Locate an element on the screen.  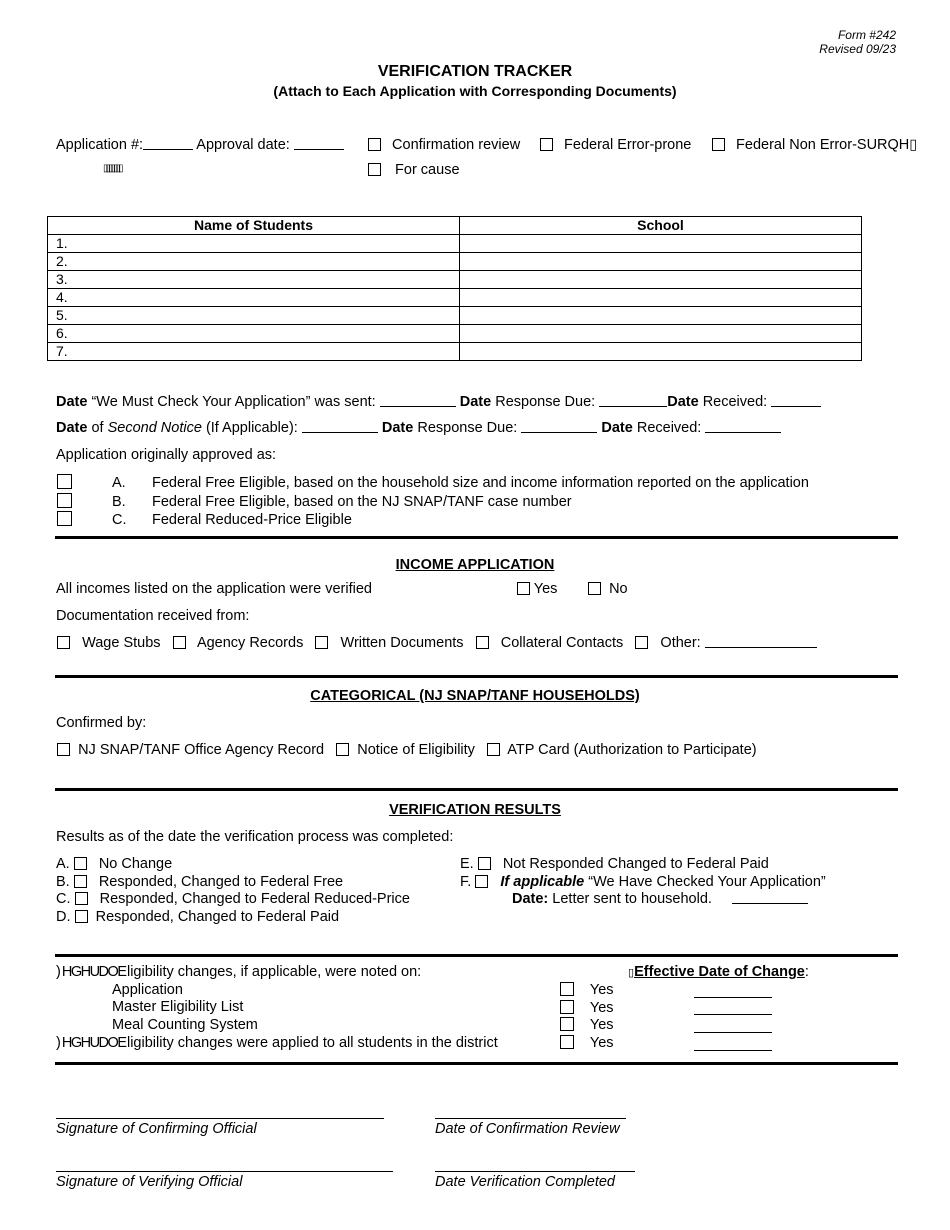
result-a-checkbox is located at coordinates (80, 863).